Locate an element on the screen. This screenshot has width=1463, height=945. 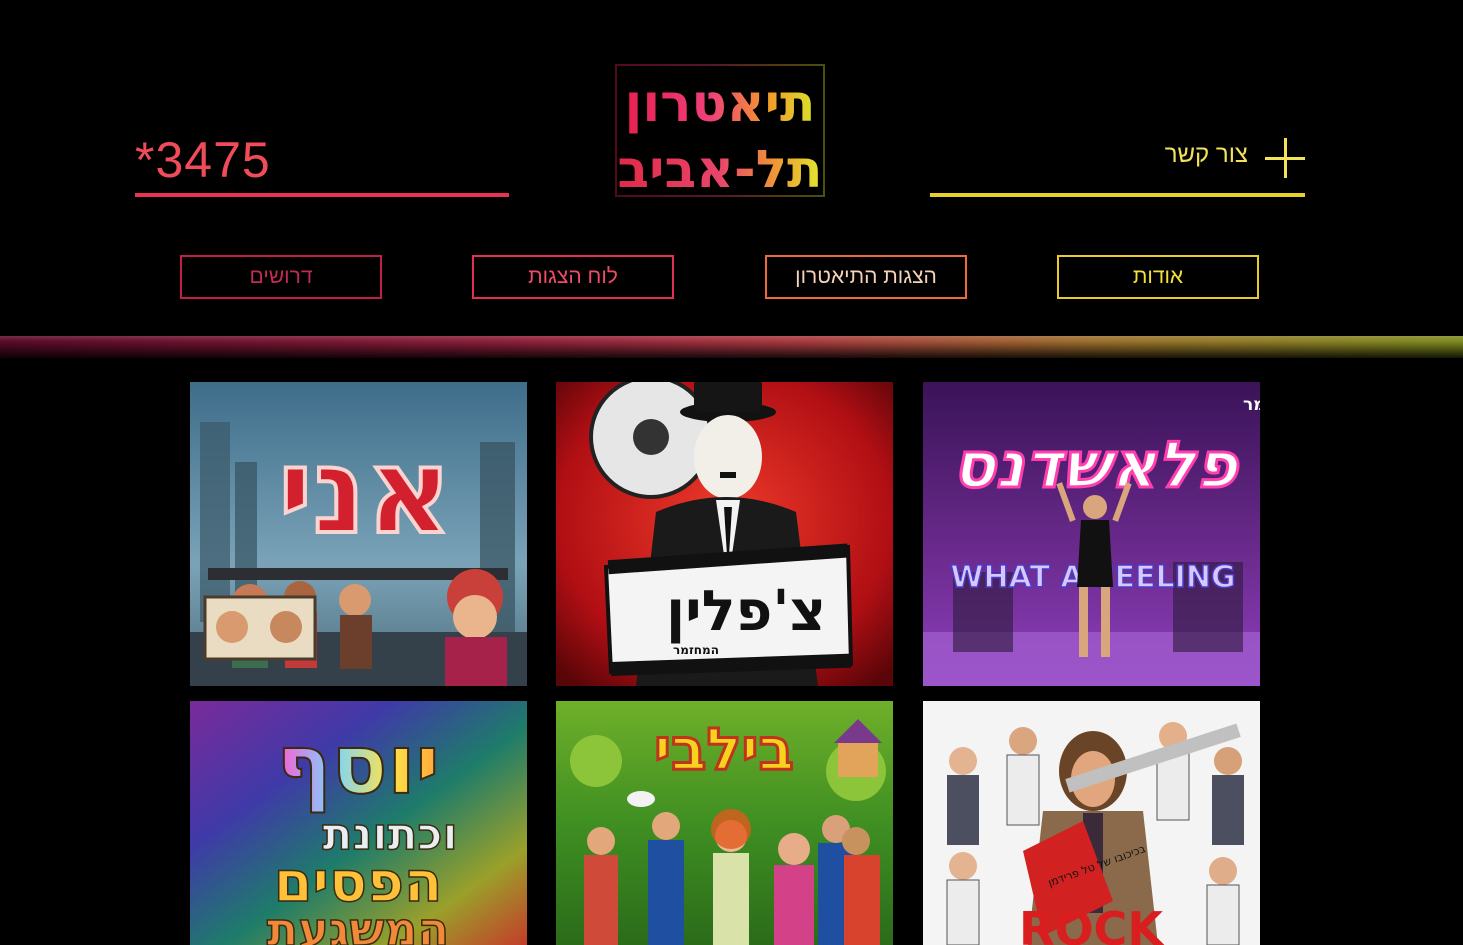
show-poster-chaplin: צ'פלין המחזמר is located at coordinates (724, 534).